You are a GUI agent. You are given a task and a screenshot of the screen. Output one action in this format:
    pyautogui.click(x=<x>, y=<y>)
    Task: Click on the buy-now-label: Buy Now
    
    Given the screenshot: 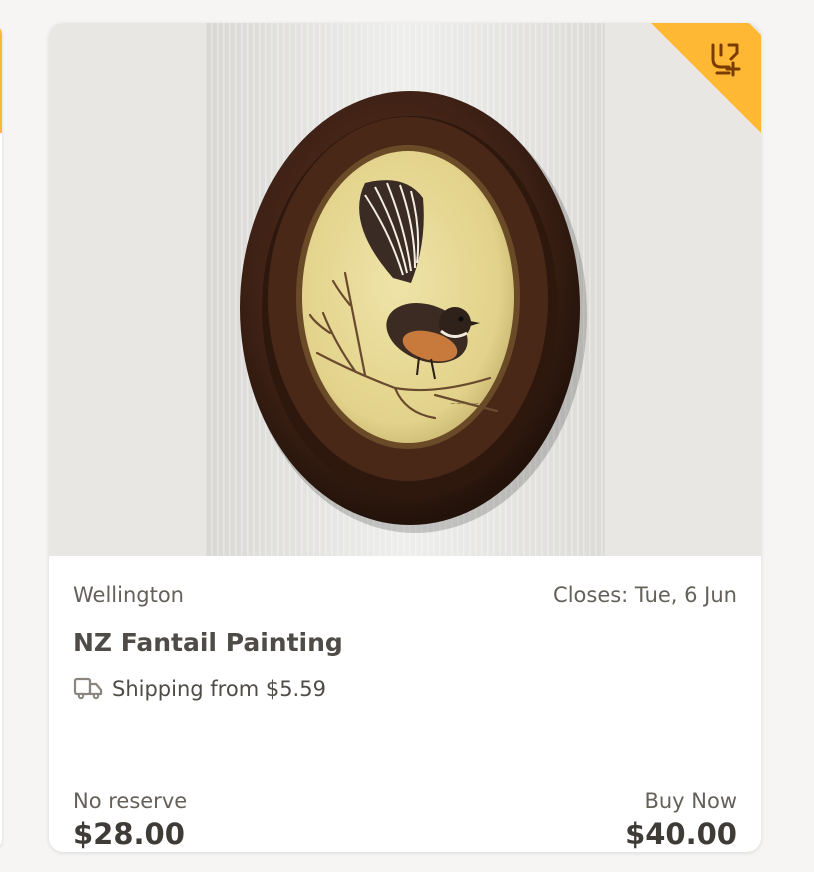 What is the action you would take?
    pyautogui.click(x=690, y=801)
    